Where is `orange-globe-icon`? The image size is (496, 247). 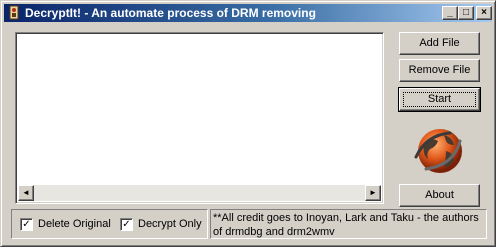
orange-globe-icon is located at coordinates (438, 151).